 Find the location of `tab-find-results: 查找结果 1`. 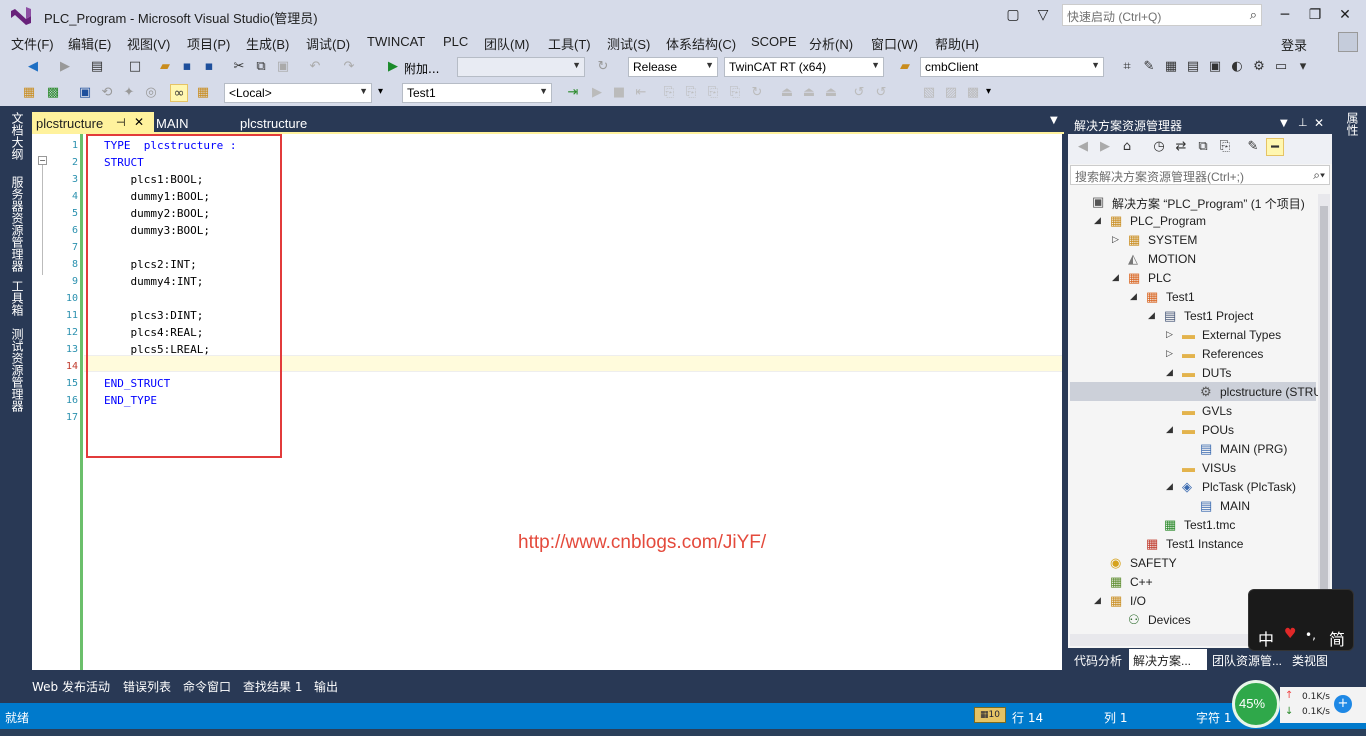

tab-find-results: 查找结果 1 is located at coordinates (272, 686).